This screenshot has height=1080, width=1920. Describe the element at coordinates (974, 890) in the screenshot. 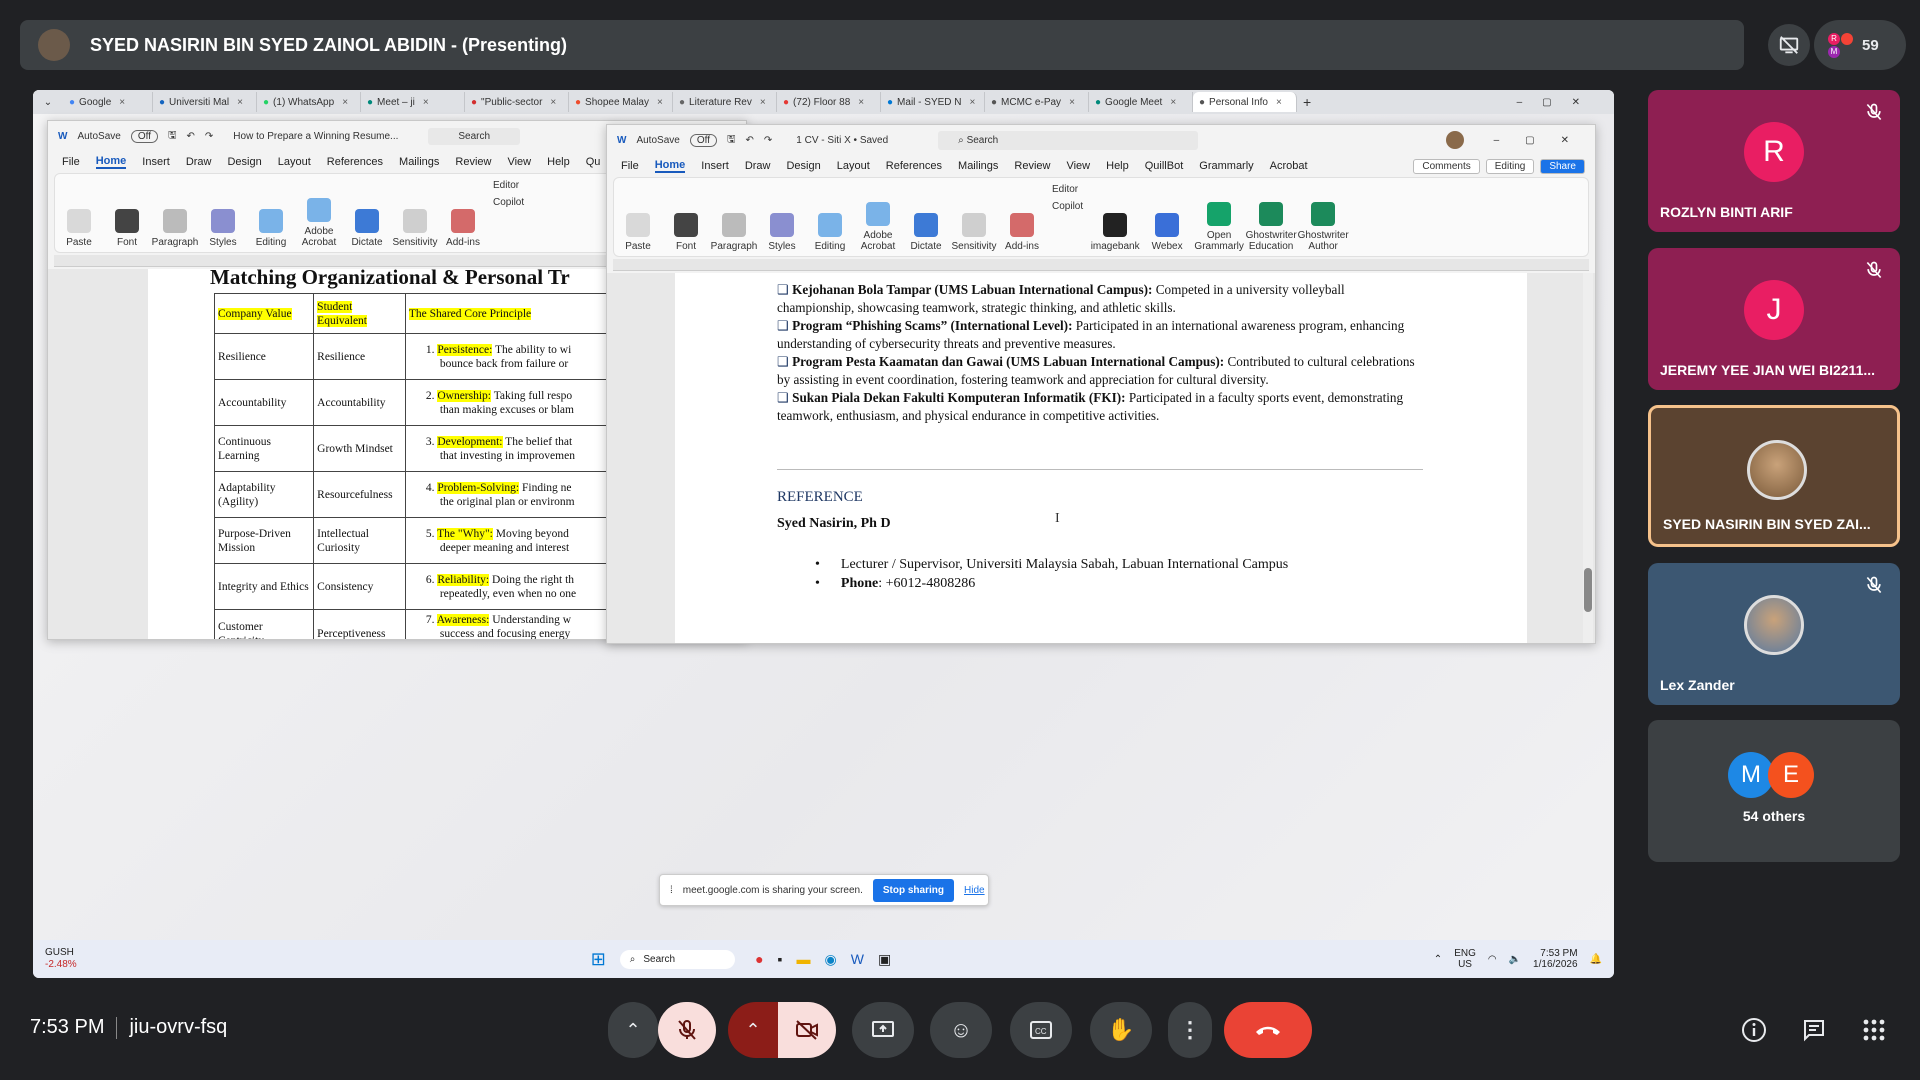

I see `hide-button: Hide` at that location.